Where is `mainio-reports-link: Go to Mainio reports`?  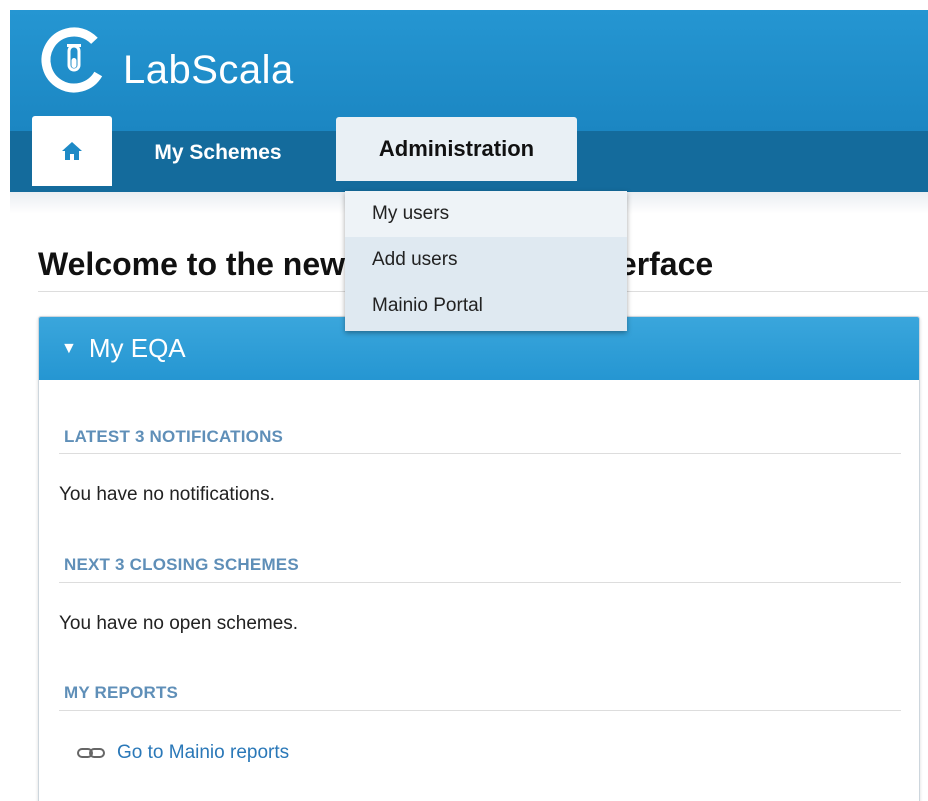
mainio-reports-link: Go to Mainio reports is located at coordinates (183, 753).